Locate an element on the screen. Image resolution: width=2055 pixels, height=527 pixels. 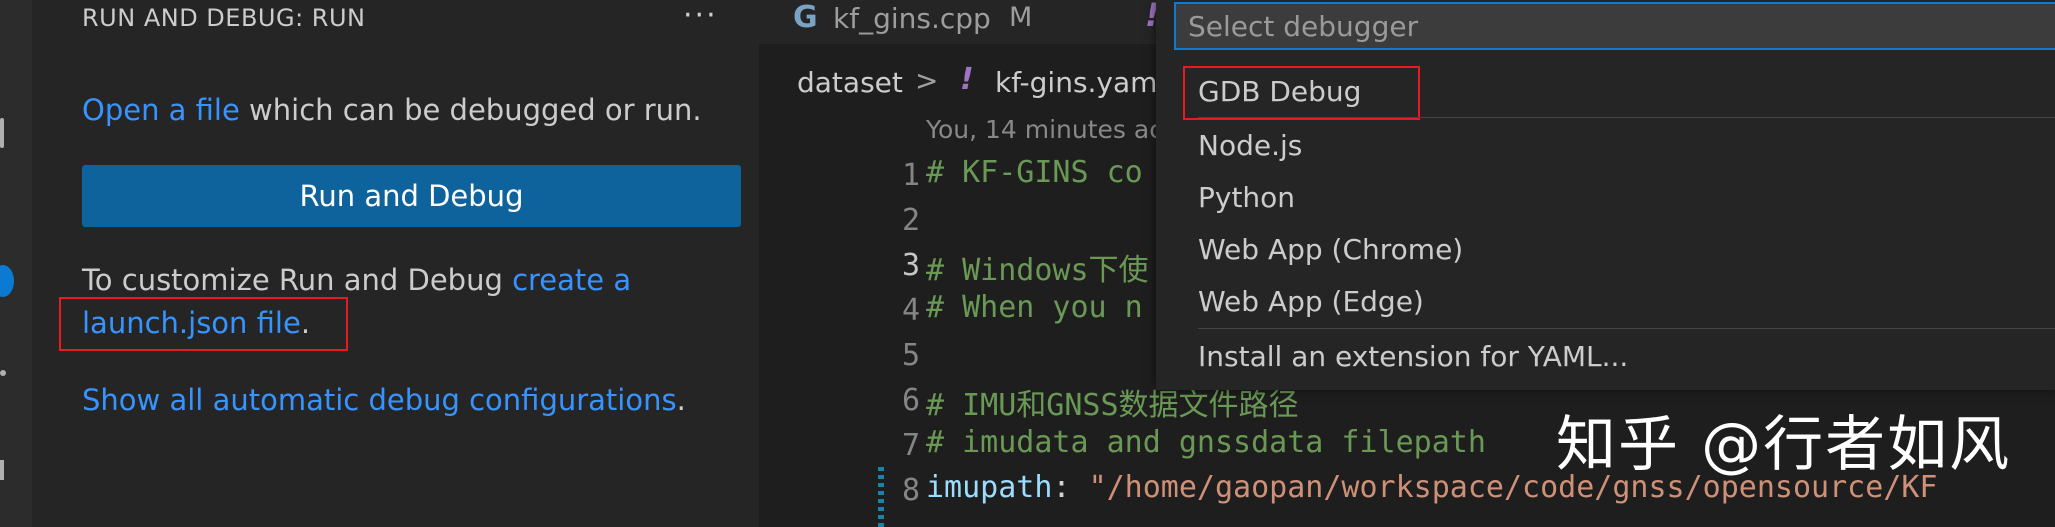
tab-kf-gins-cpp: kf_gins.cpp is located at coordinates (912, 18).